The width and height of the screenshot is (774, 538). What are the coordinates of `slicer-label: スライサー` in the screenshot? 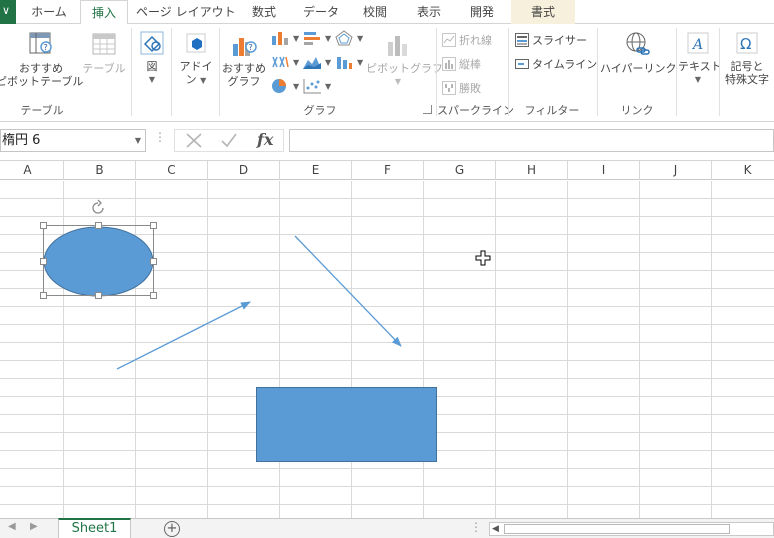 It's located at (559, 40).